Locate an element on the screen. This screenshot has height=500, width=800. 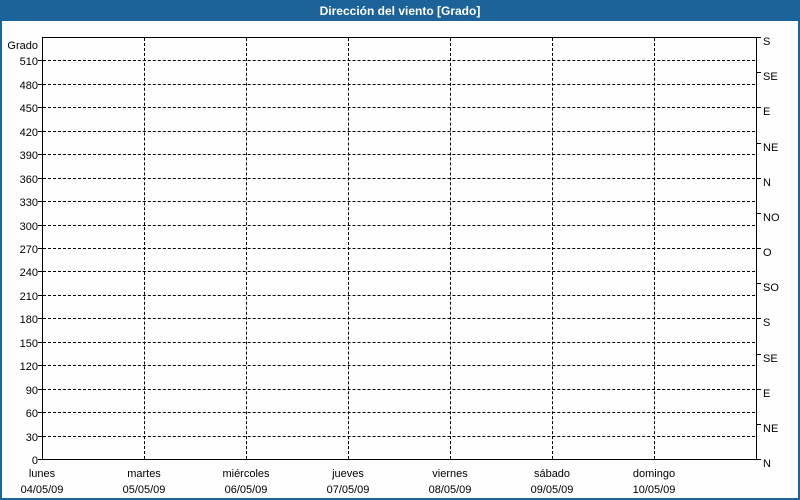
y-axis-tick-label: 30 is located at coordinates (31, 438).